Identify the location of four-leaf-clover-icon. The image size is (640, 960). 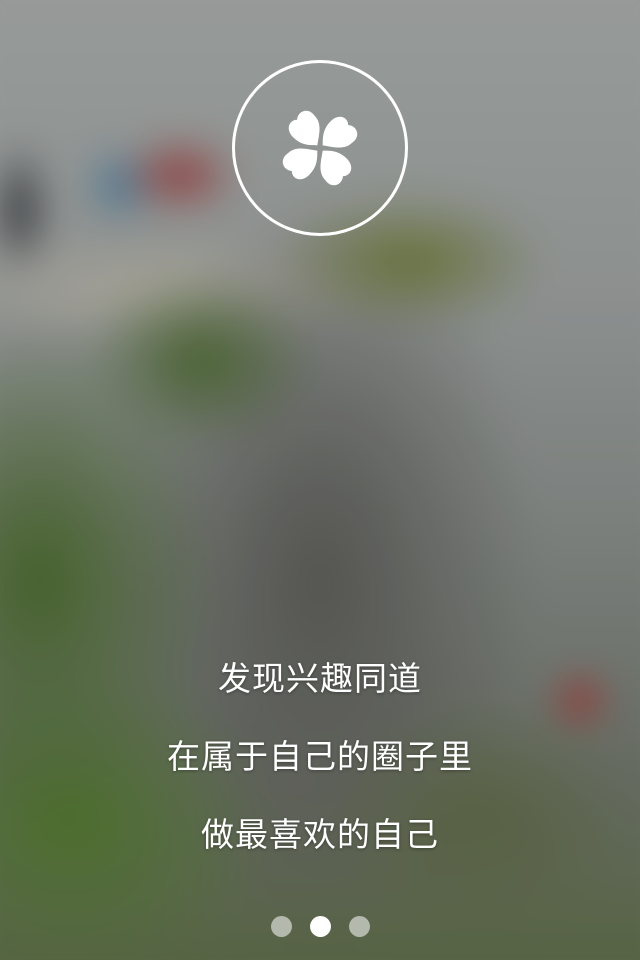
(320, 148).